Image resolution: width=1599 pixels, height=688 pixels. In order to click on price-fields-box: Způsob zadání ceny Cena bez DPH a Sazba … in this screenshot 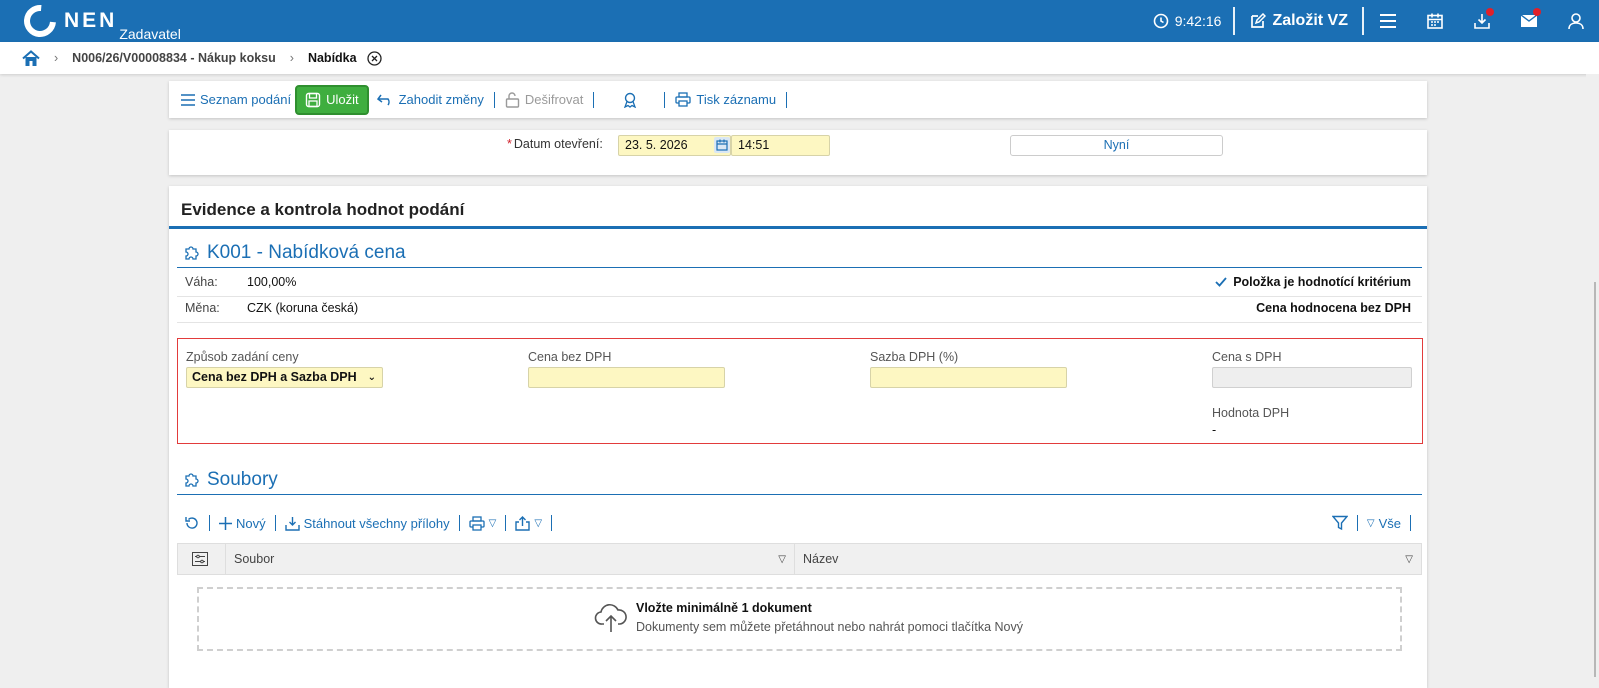, I will do `click(800, 391)`.